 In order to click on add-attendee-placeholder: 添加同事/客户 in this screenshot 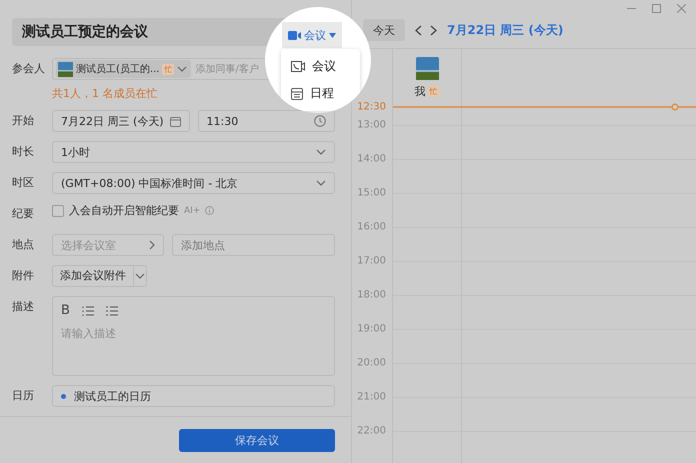, I will do `click(227, 69)`.